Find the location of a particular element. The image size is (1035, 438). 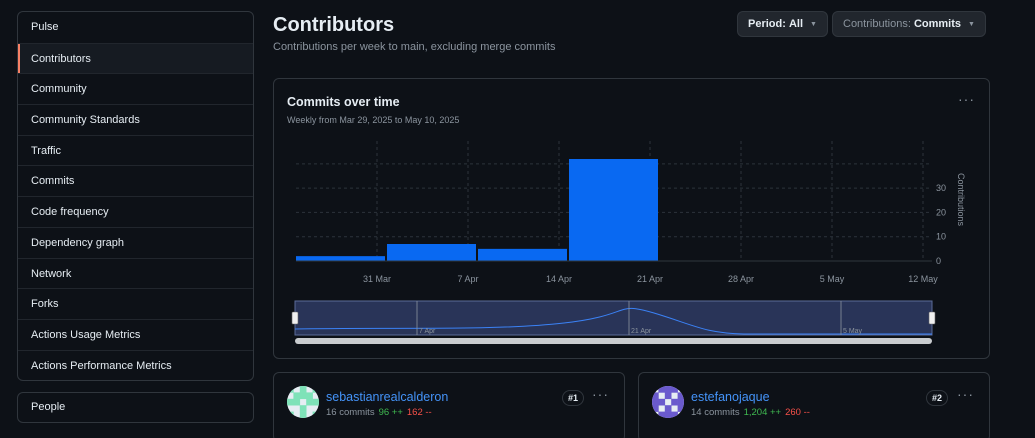

additions-count: 96 ++ is located at coordinates (390, 412).